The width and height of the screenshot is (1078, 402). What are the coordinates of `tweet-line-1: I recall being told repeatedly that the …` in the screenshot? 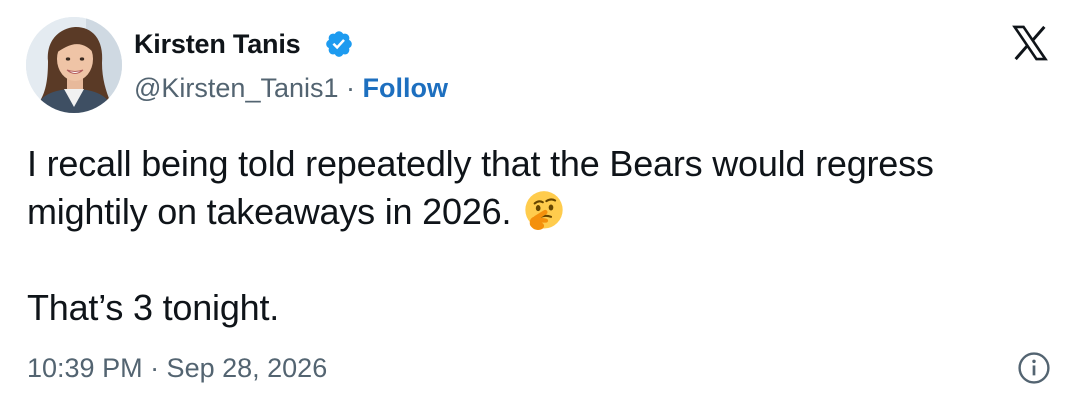 It's located at (537, 164).